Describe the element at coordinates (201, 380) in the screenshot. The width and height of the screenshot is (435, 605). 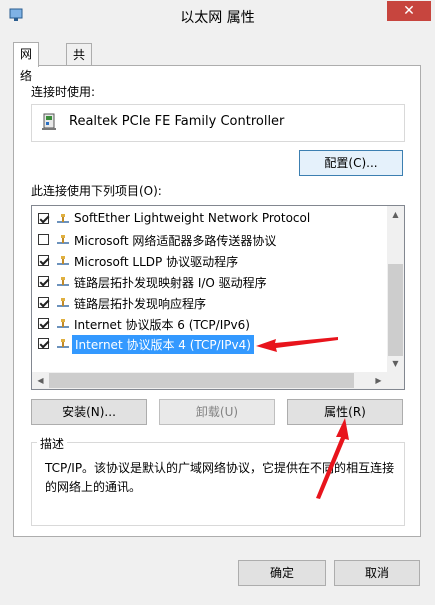
I see `horizontal-scroll-thumb` at that location.